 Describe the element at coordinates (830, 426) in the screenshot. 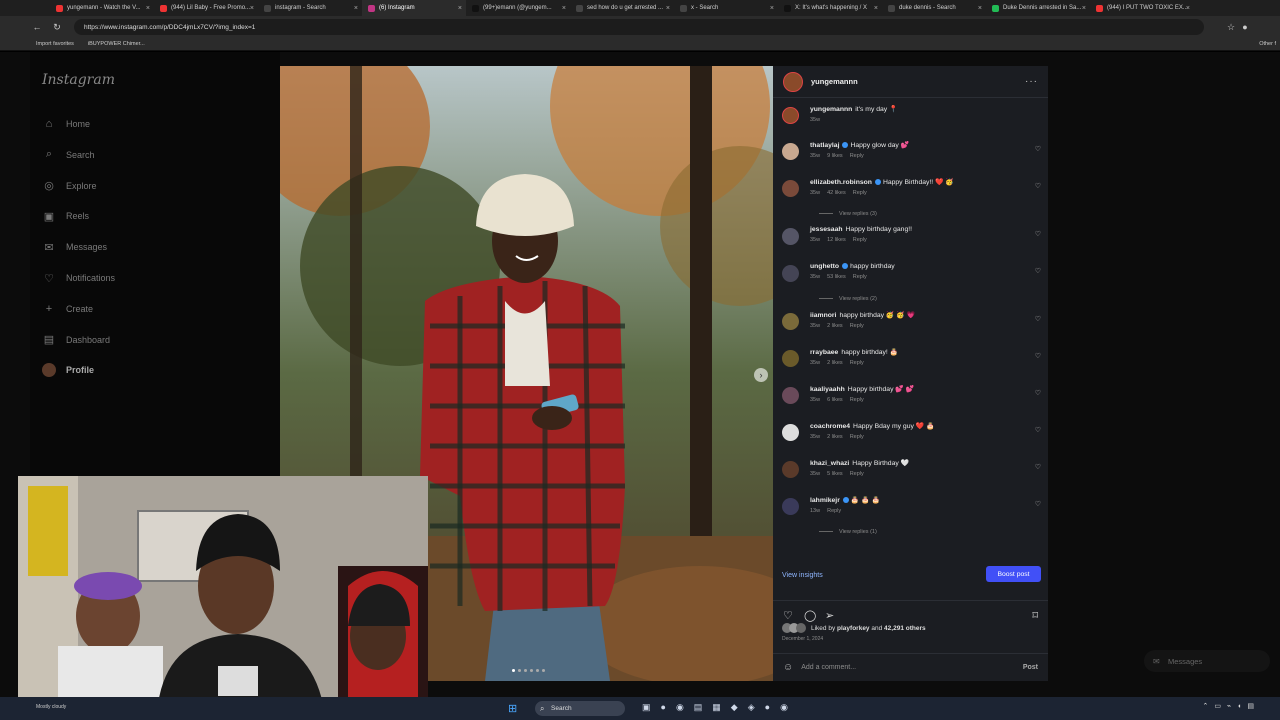

I see `comment-username: coachrome4` at that location.